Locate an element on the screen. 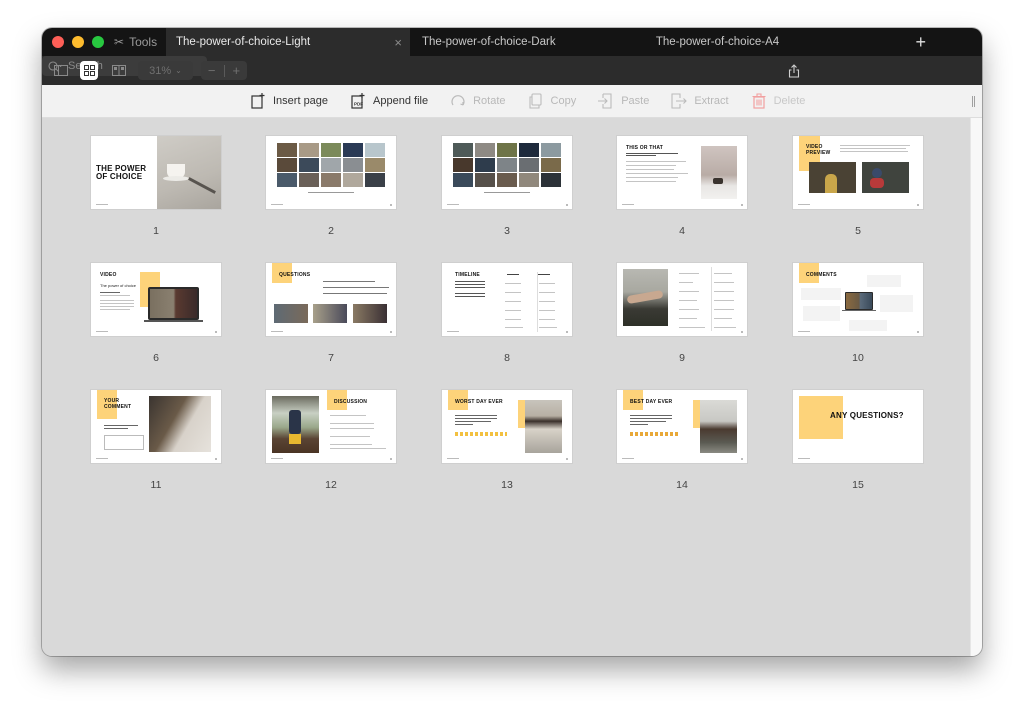  append-file-button: PDF Append file is located at coordinates (389, 101).